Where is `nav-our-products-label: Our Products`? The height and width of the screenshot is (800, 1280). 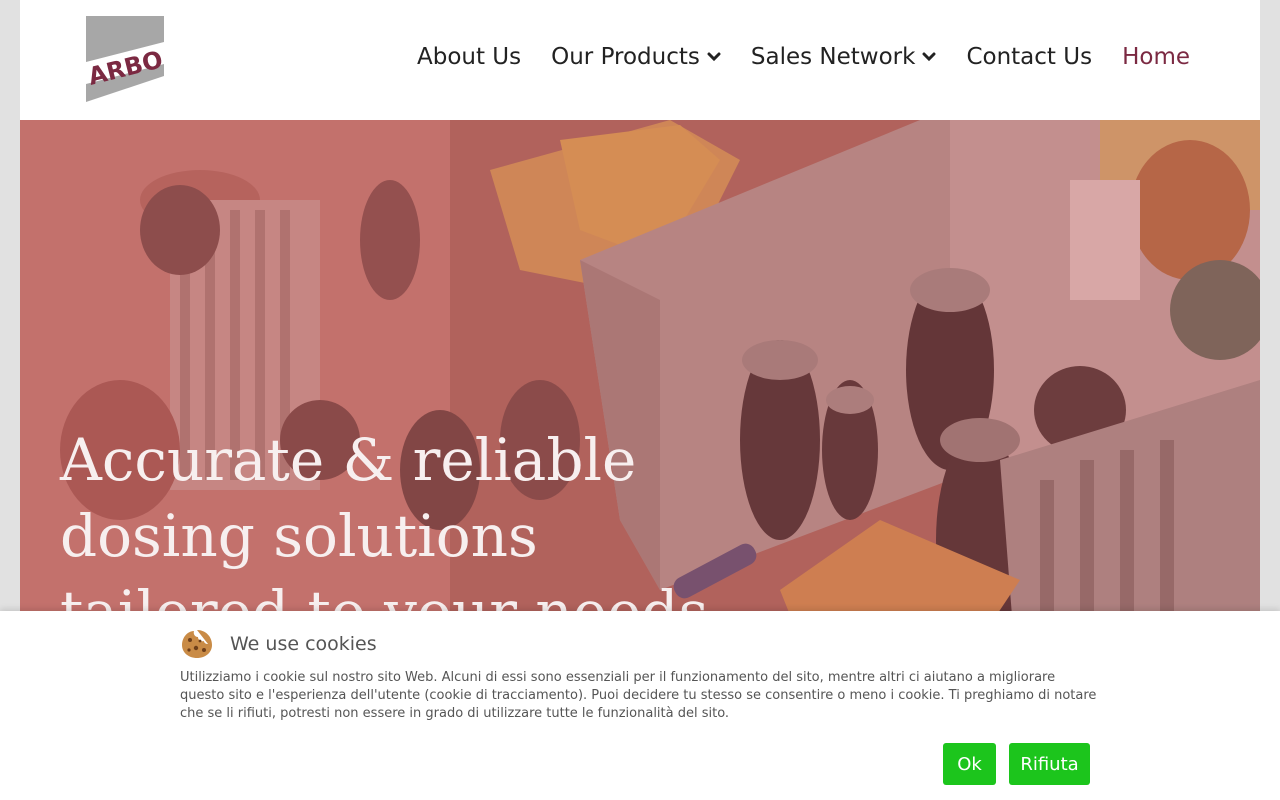 nav-our-products-label: Our Products is located at coordinates (625, 57).